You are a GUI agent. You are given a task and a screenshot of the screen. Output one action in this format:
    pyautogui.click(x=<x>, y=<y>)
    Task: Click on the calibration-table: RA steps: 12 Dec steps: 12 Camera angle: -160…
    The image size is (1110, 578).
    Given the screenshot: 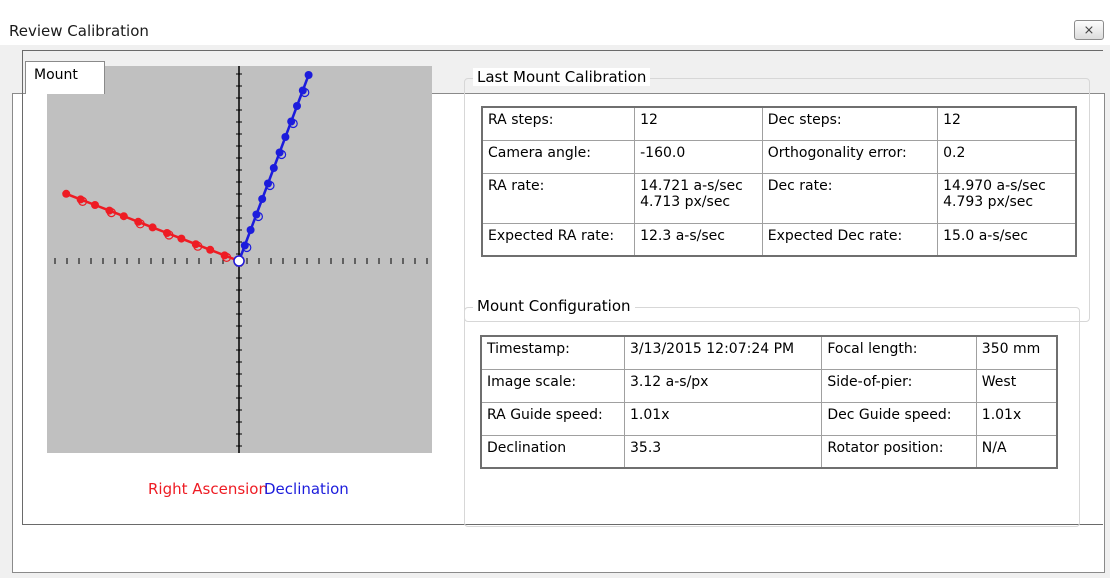 What is the action you would take?
    pyautogui.click(x=779, y=181)
    